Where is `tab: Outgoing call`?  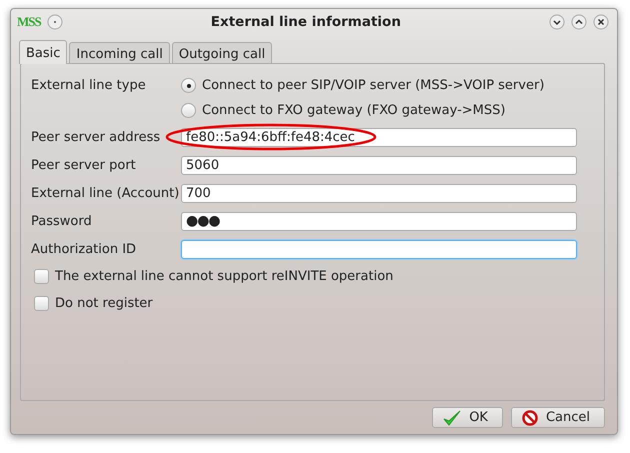
tab: Outgoing call is located at coordinates (222, 52).